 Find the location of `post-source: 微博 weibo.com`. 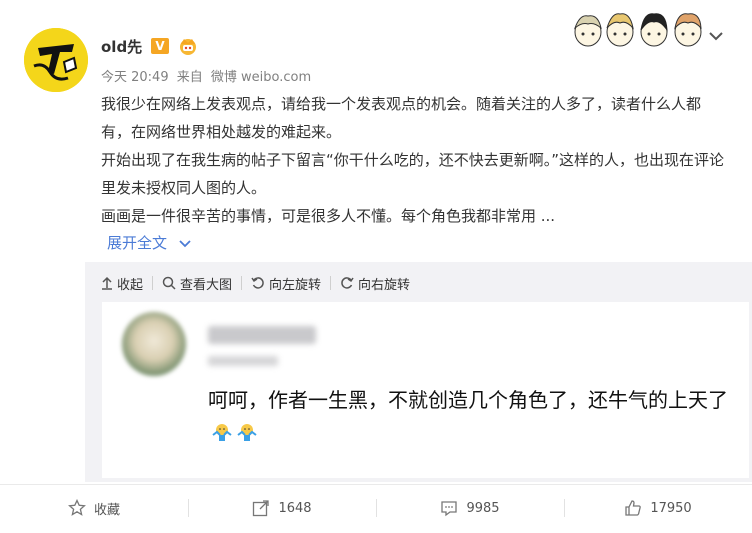

post-source: 微博 weibo.com is located at coordinates (261, 77).